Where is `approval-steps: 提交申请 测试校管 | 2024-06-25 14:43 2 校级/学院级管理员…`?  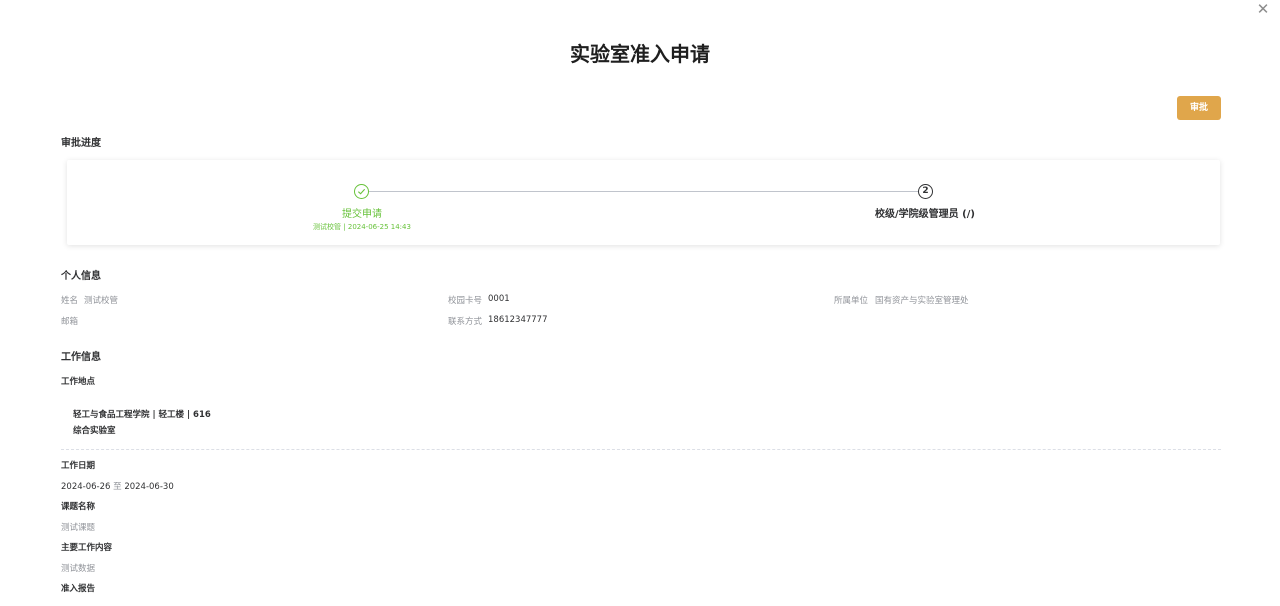
approval-steps: 提交申请 测试校管 | 2024-06-25 14:43 2 校级/学院级管理员… is located at coordinates (643, 202).